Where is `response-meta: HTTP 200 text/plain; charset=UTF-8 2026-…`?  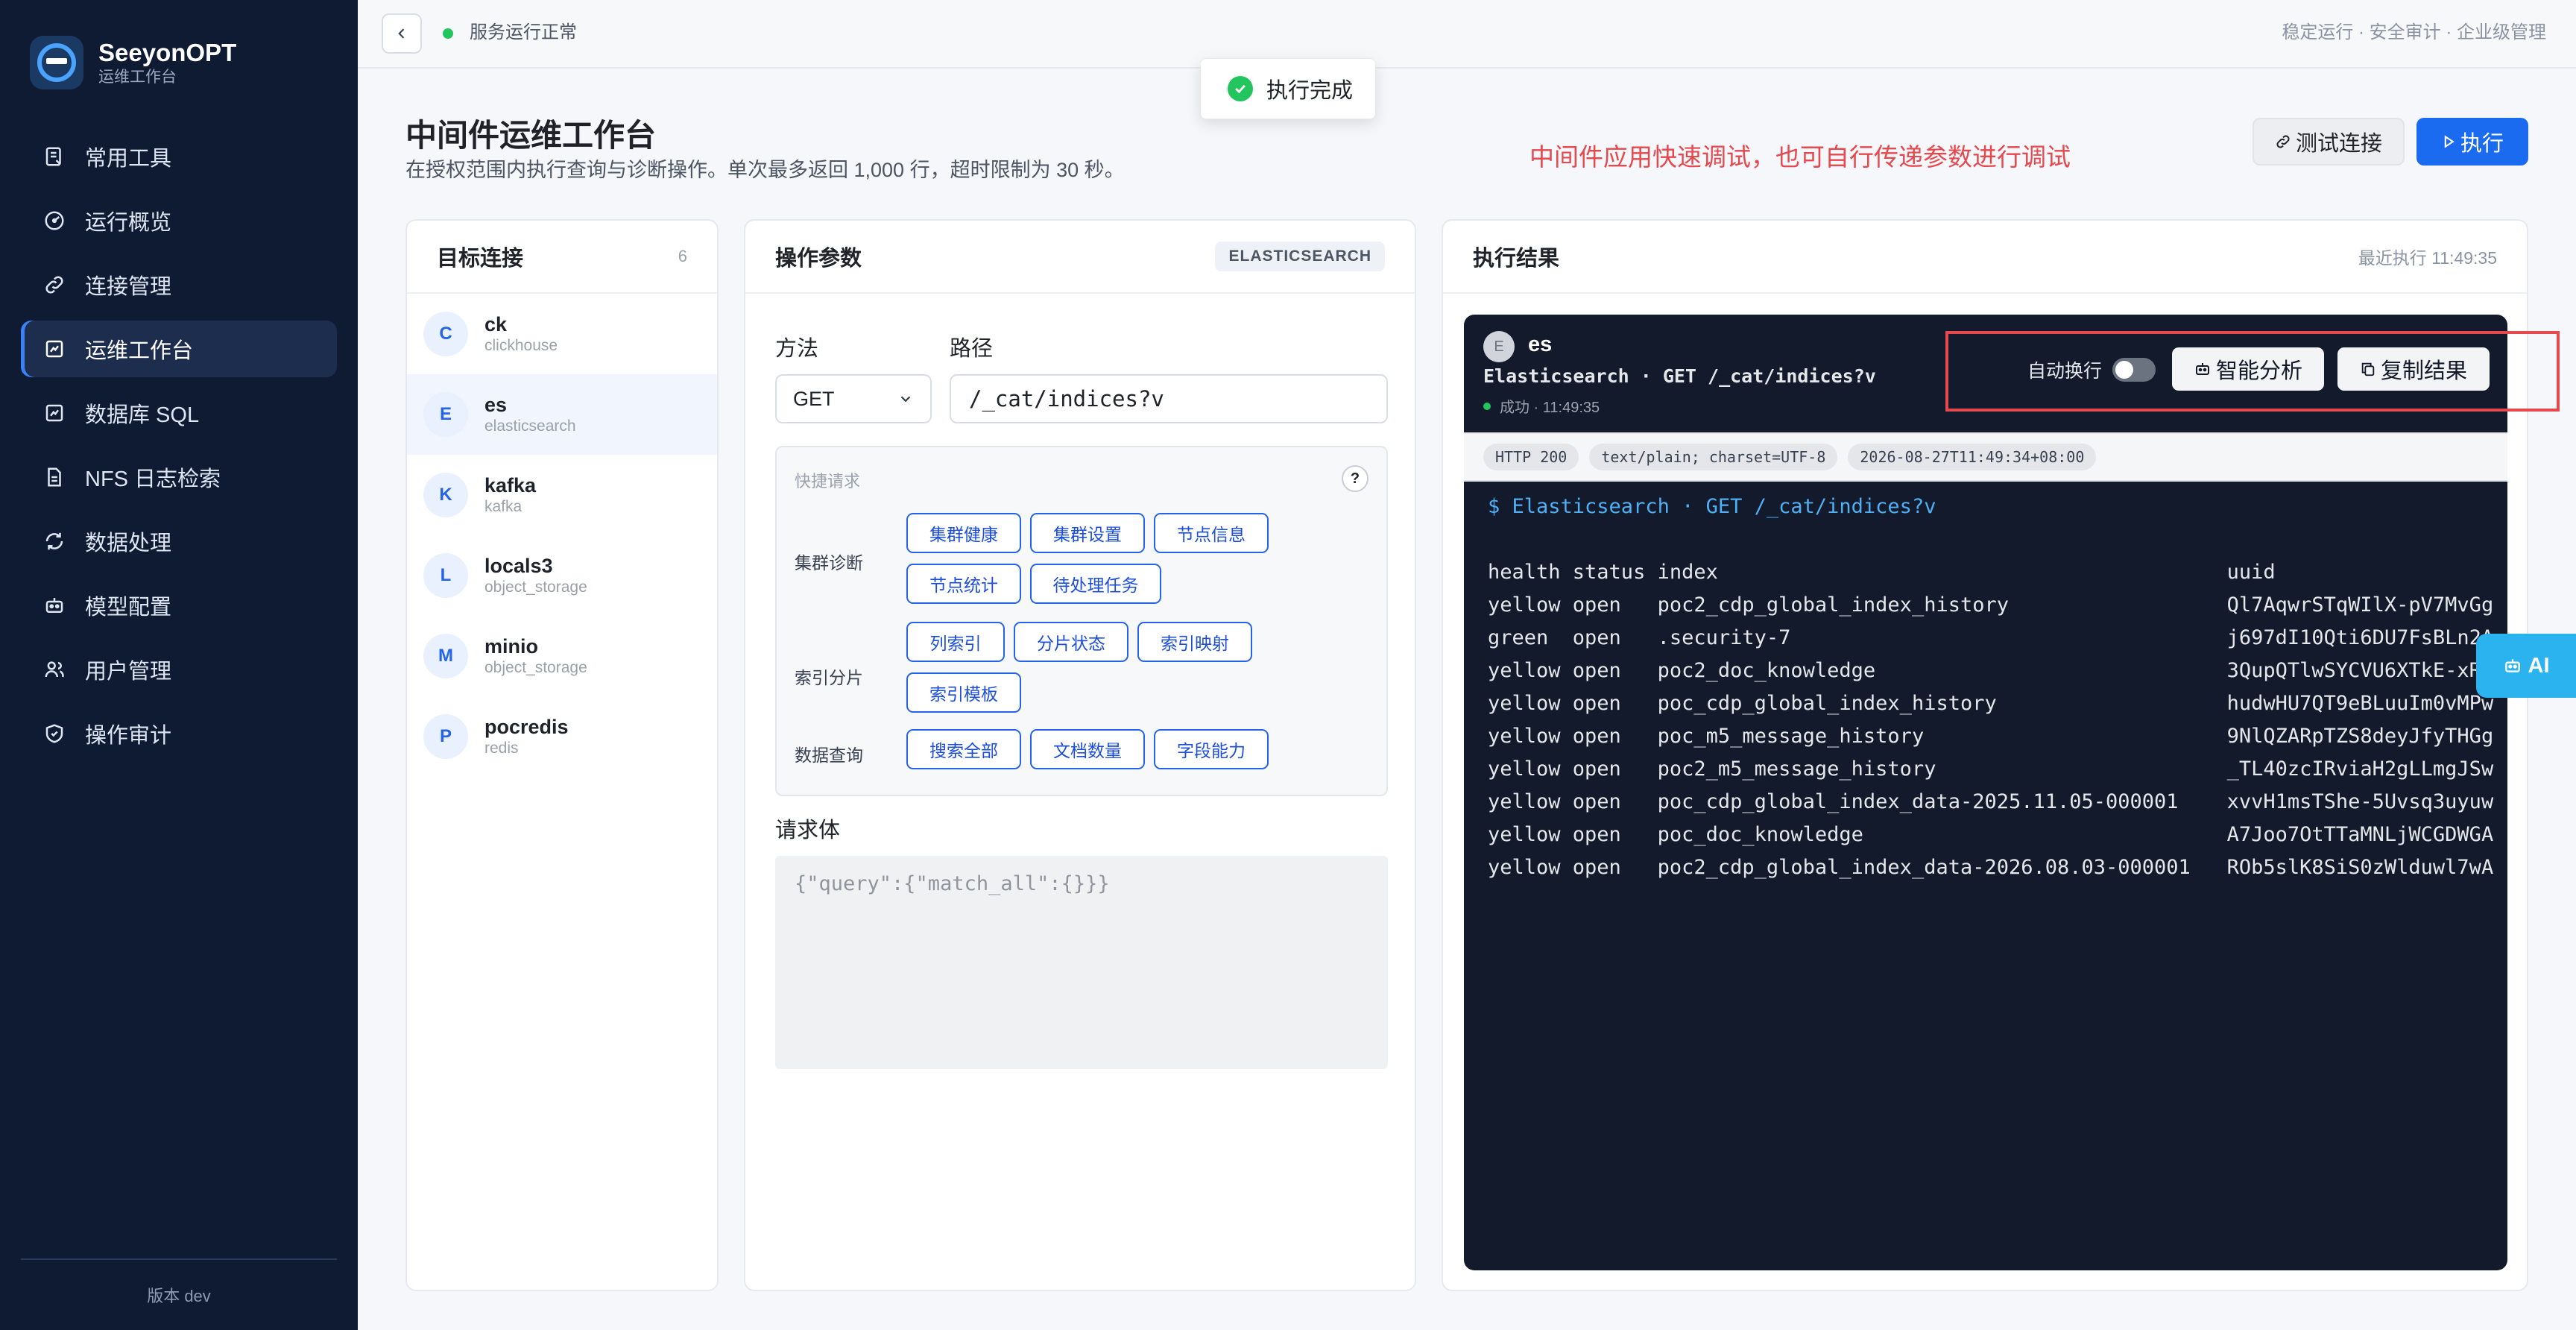 response-meta: HTTP 200 text/plain; charset=UTF-8 2026-… is located at coordinates (1985, 457).